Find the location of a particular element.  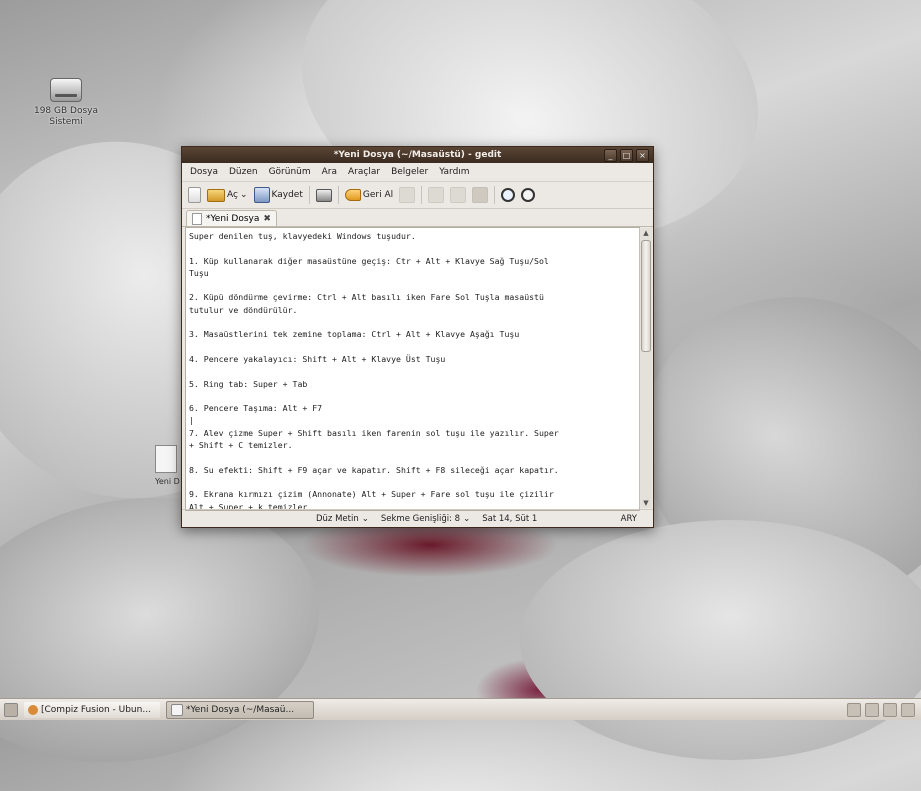

paste-button is located at coordinates (480, 195).